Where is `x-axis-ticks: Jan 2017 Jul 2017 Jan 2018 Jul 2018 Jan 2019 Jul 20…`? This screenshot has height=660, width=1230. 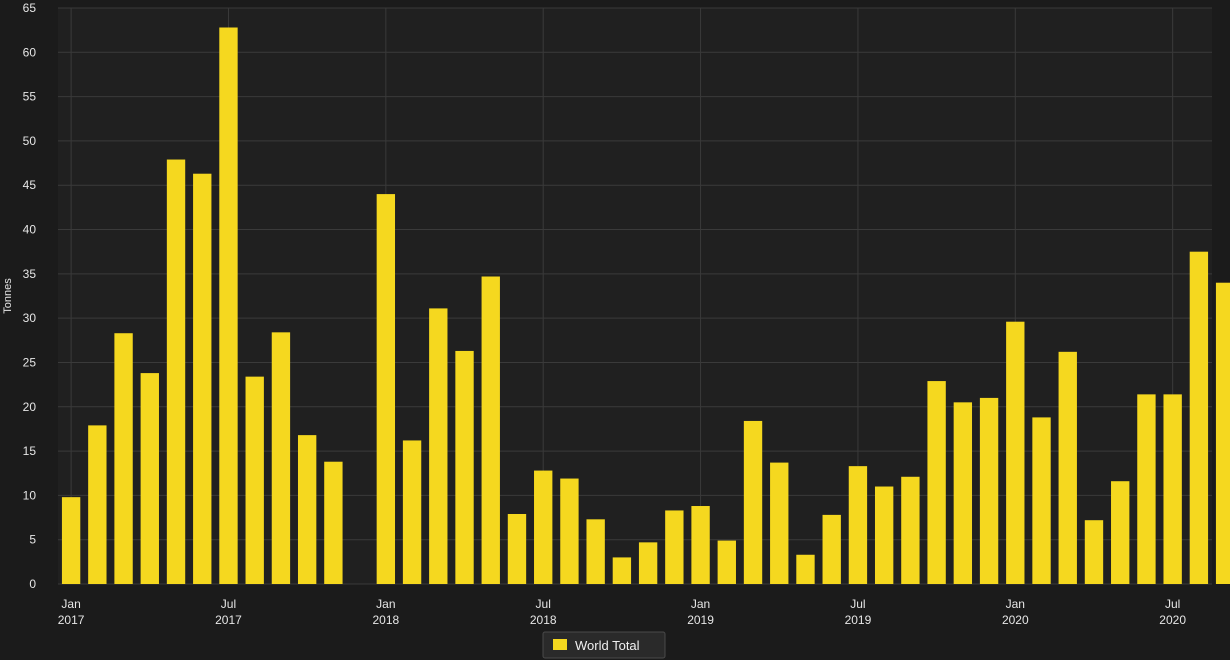
x-axis-ticks: Jan 2017 Jul 2017 Jan 2018 Jul 2018 Jan 2019 Jul 20… is located at coordinates (622, 612).